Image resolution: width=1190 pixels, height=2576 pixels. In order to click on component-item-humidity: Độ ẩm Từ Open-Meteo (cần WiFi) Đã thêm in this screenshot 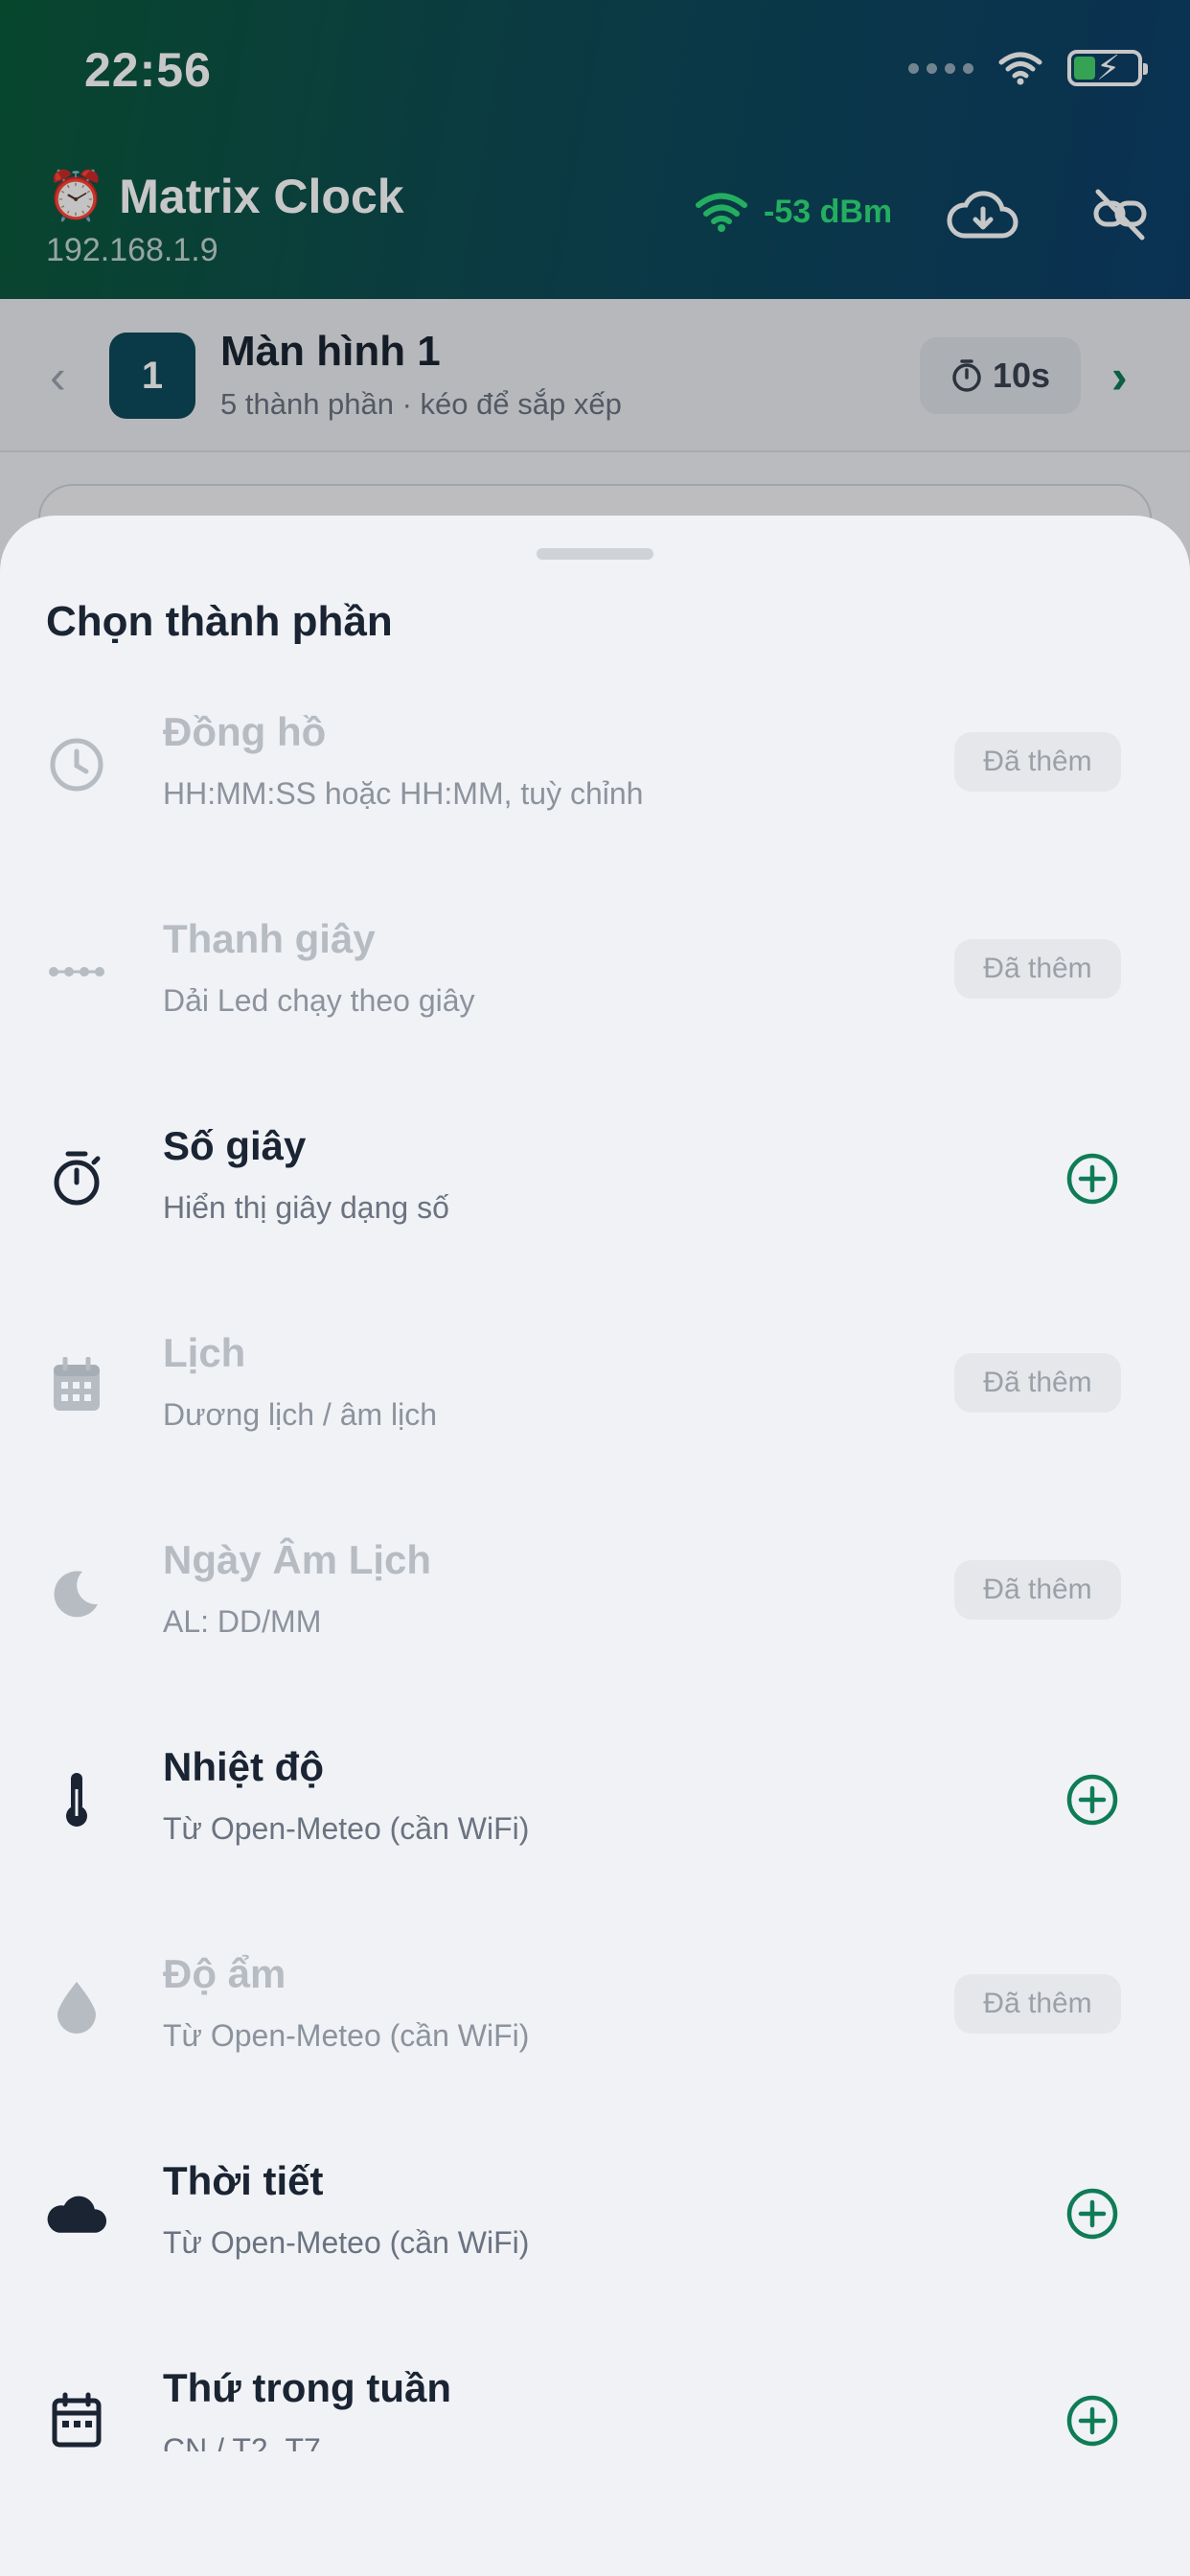, I will do `click(595, 2029)`.